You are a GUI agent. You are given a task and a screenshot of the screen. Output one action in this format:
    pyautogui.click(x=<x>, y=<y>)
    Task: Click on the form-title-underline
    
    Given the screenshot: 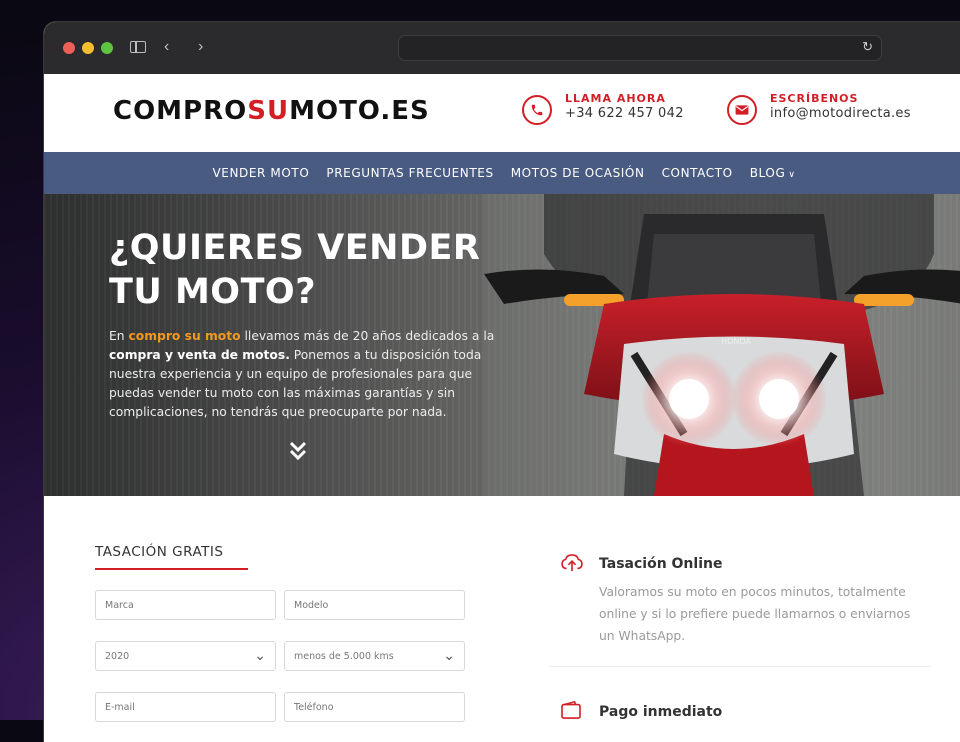 What is the action you would take?
    pyautogui.click(x=171, y=569)
    